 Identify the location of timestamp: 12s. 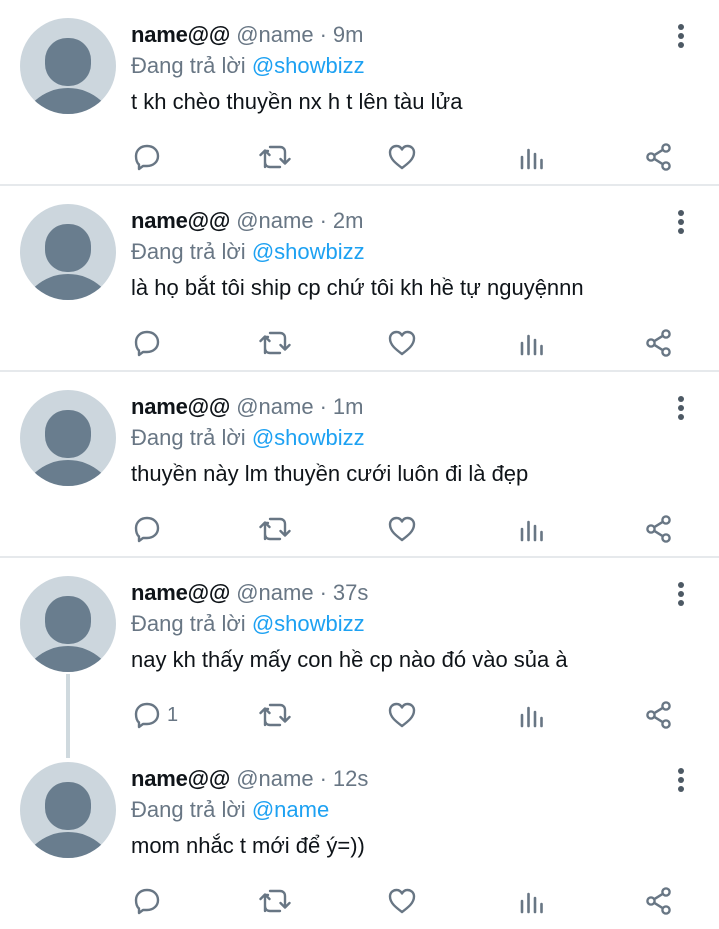
(350, 779).